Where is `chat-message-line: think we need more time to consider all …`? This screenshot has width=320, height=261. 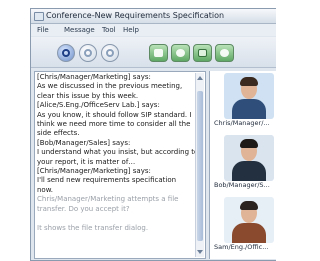
chat-message-line: think we need more time to consider all … is located at coordinates (114, 124).